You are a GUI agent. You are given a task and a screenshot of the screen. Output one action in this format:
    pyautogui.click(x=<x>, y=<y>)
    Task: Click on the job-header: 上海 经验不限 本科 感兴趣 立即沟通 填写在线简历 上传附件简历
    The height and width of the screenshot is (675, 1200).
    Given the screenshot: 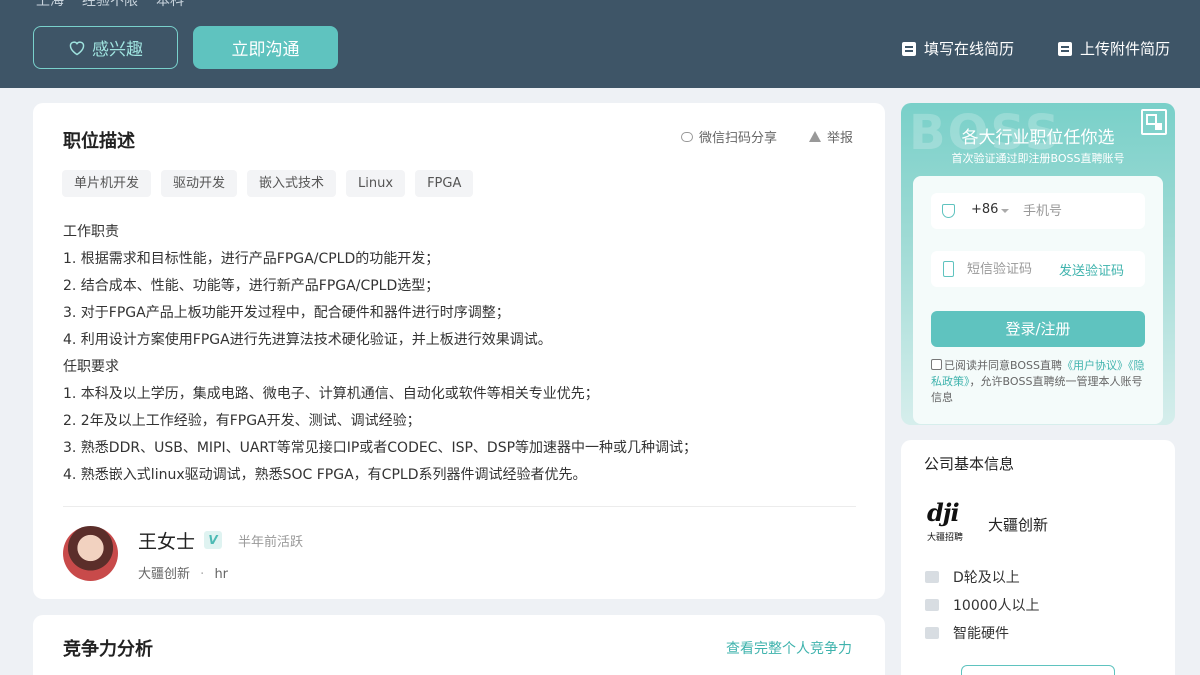 What is the action you would take?
    pyautogui.click(x=600, y=44)
    